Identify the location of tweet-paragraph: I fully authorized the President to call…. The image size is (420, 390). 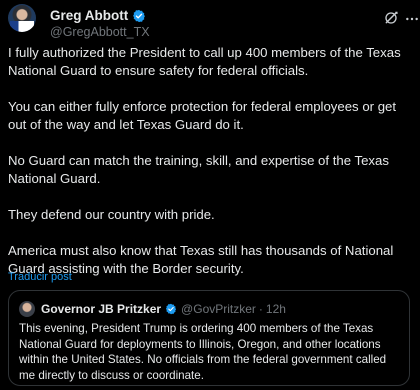
(204, 61).